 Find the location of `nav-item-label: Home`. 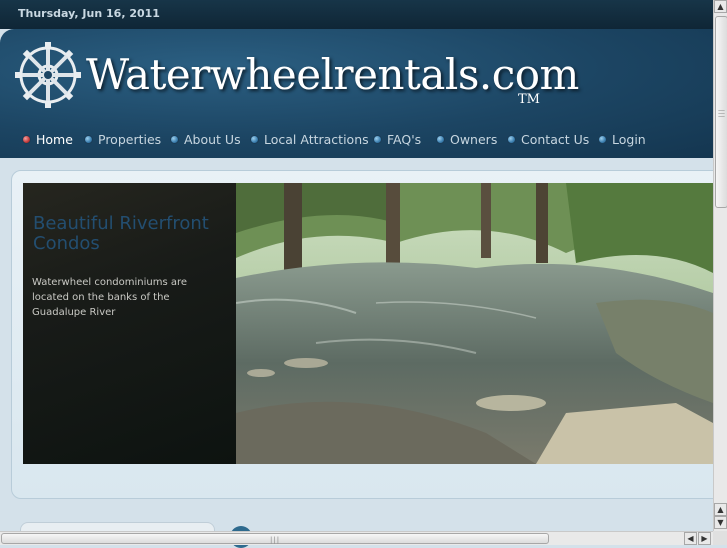

nav-item-label: Home is located at coordinates (54, 139).